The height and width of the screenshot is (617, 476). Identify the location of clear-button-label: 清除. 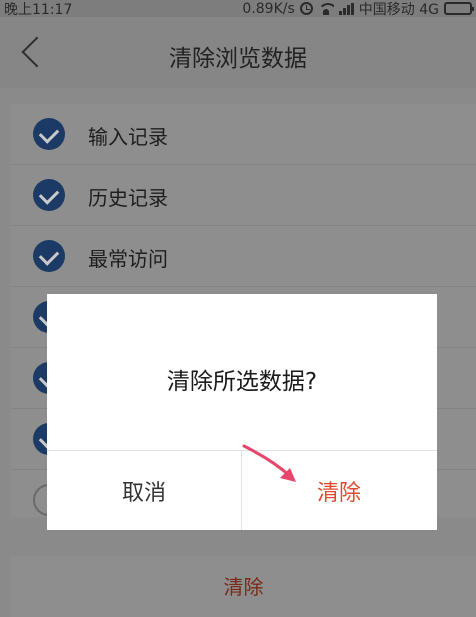
(243, 587).